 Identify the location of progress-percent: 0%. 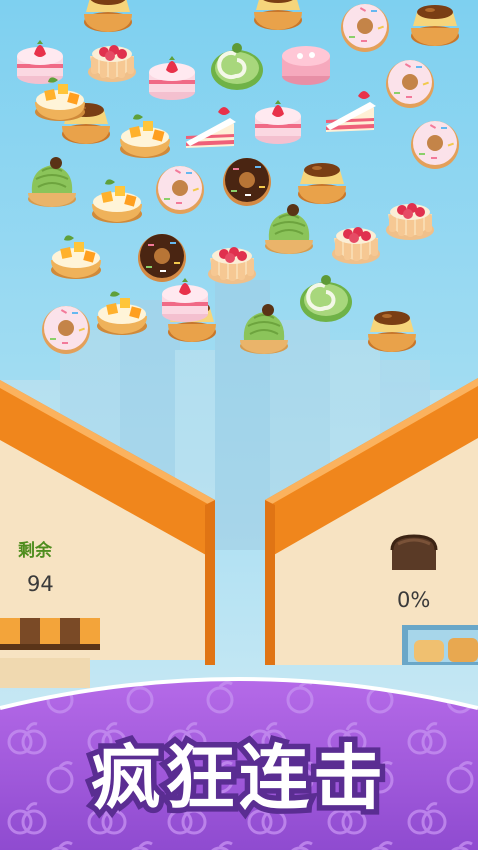
(414, 600).